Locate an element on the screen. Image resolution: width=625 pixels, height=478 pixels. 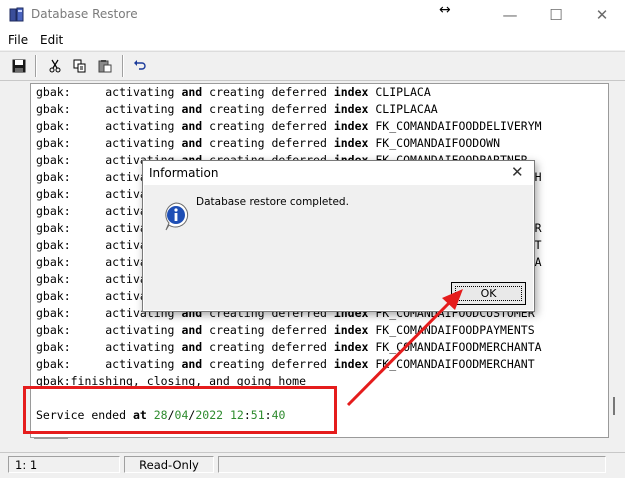
menu-file: File is located at coordinates (18, 40).